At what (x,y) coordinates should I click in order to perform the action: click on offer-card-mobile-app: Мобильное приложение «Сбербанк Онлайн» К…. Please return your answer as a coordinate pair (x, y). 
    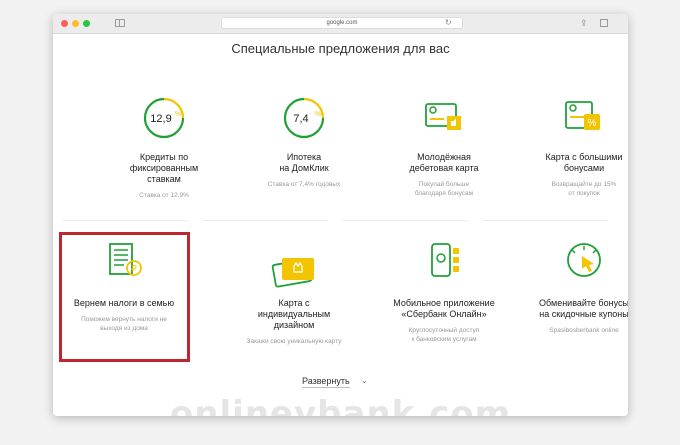
    Looking at the image, I should click on (444, 315).